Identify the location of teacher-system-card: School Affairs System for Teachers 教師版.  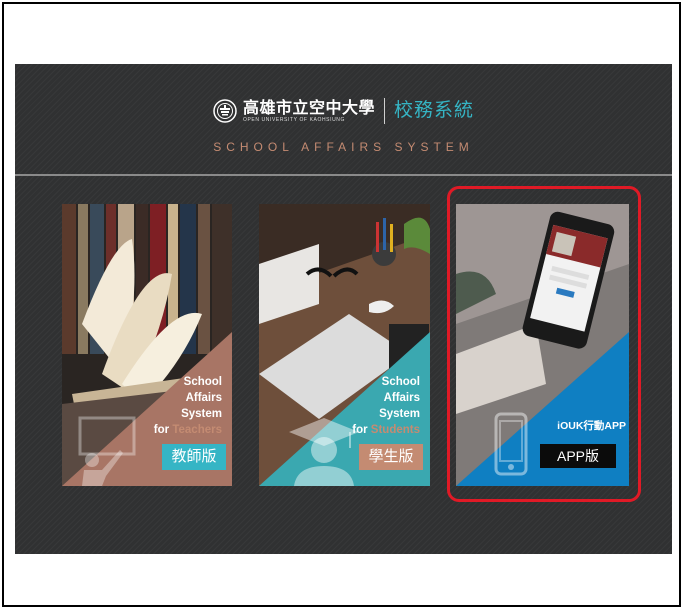
(147, 345).